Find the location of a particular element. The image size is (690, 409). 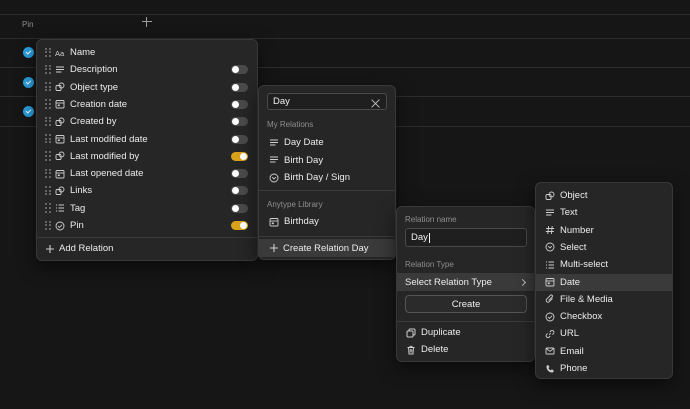

column-item-label: Name is located at coordinates (83, 52).